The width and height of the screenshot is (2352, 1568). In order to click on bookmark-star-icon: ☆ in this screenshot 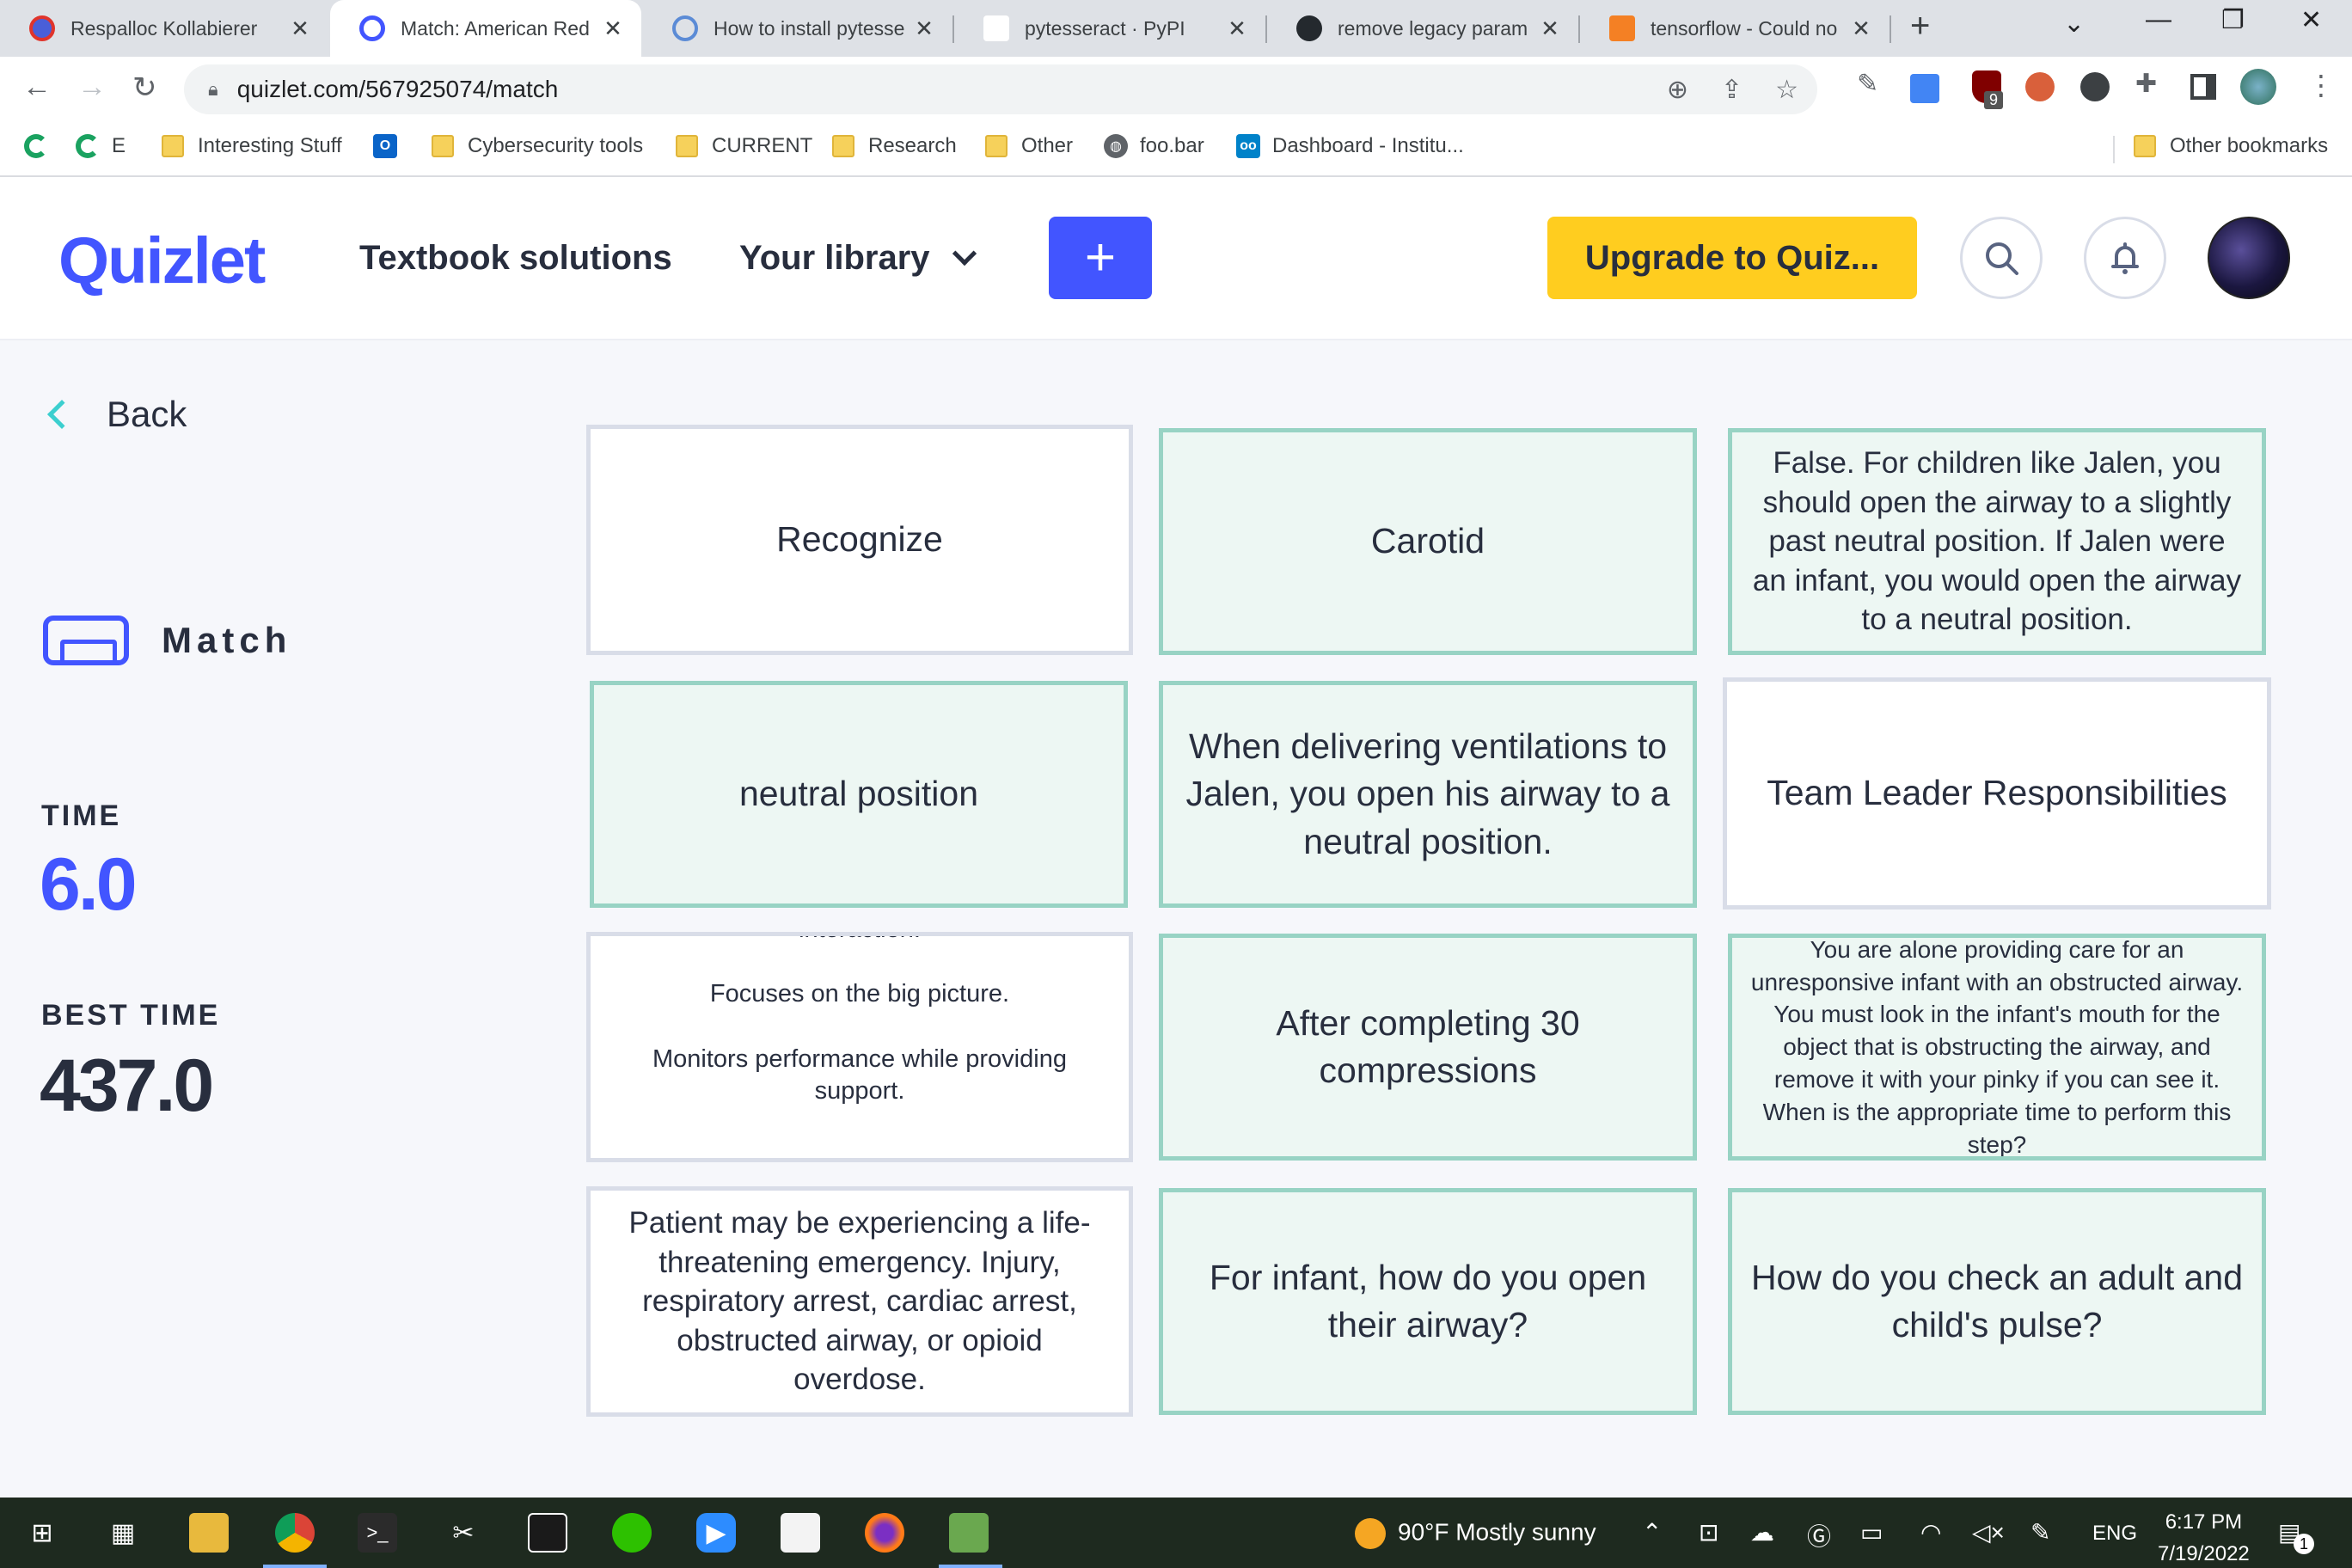, I will do `click(1786, 90)`.